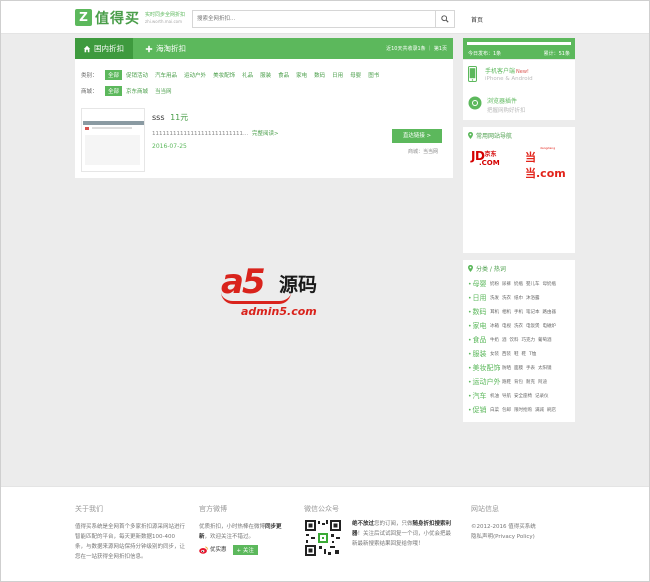 This screenshot has height=582, width=650. I want to click on category-name-text: 服装, so click(479, 354).